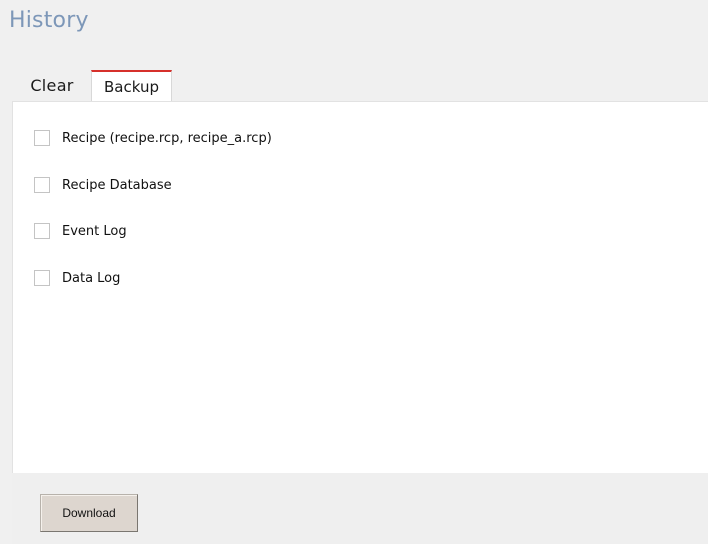 Image resolution: width=708 pixels, height=544 pixels. What do you see at coordinates (42, 231) in the screenshot?
I see `event-log-checkbox` at bounding box center [42, 231].